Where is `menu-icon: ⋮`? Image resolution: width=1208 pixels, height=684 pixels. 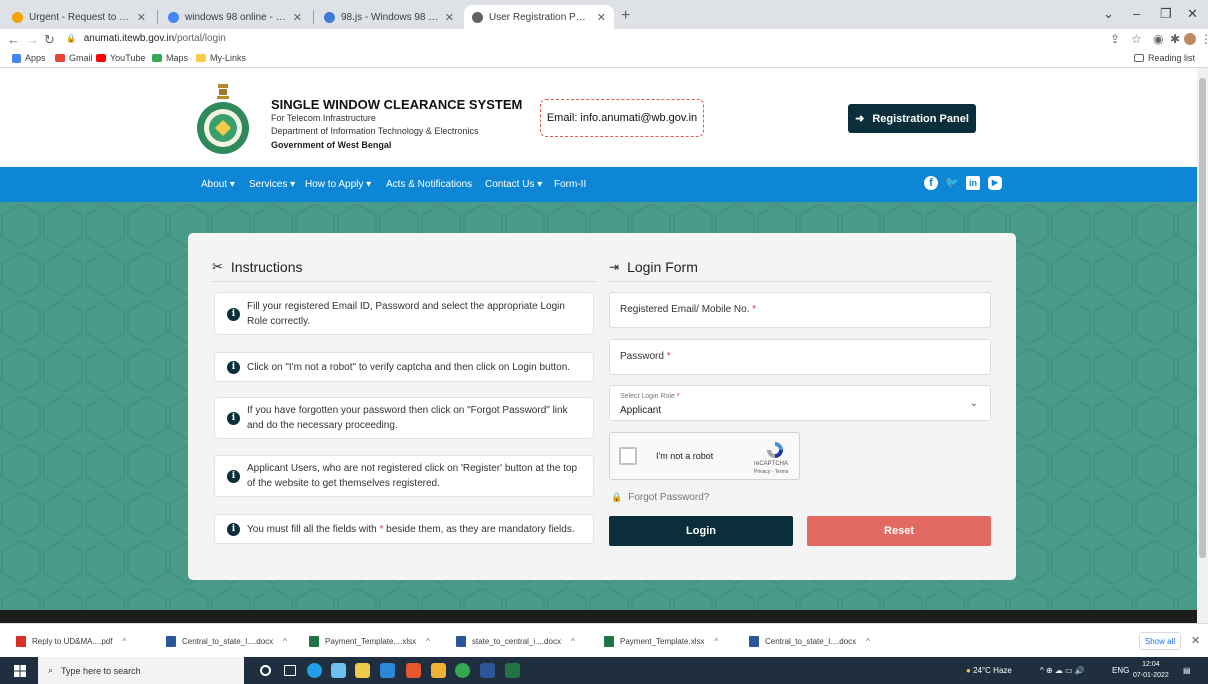 menu-icon: ⋮ is located at coordinates (1204, 39).